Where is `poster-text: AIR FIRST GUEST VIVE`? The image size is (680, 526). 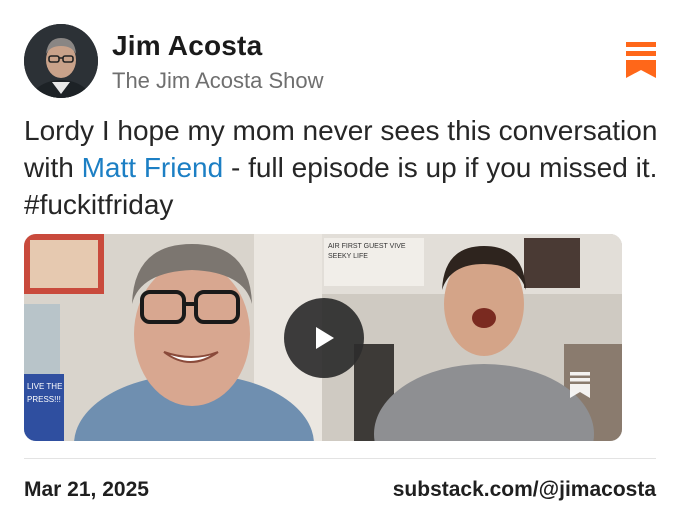 poster-text: AIR FIRST GUEST VIVE is located at coordinates (367, 246).